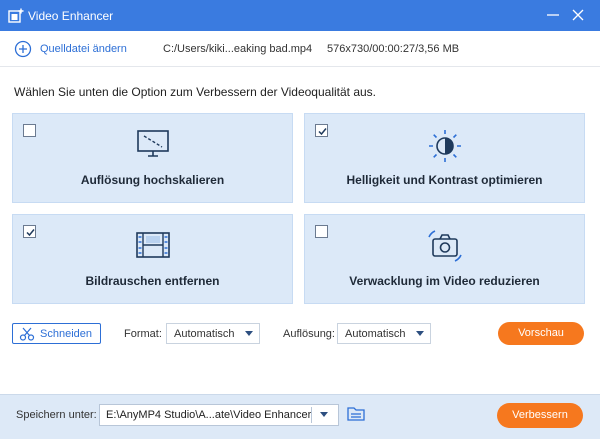 The width and height of the screenshot is (600, 439). What do you see at coordinates (238, 49) in the screenshot?
I see `file-path: C:/Users/kiki...eaking bad.mp4` at bounding box center [238, 49].